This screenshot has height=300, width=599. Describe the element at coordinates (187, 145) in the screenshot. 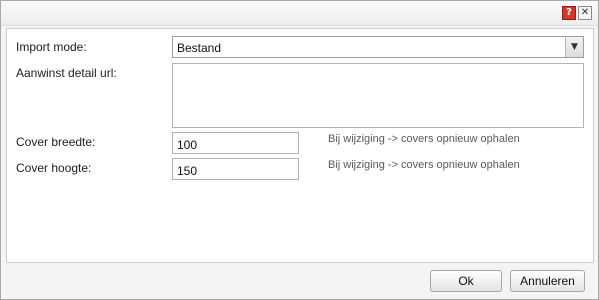

I see `cover-width-value: 100` at that location.